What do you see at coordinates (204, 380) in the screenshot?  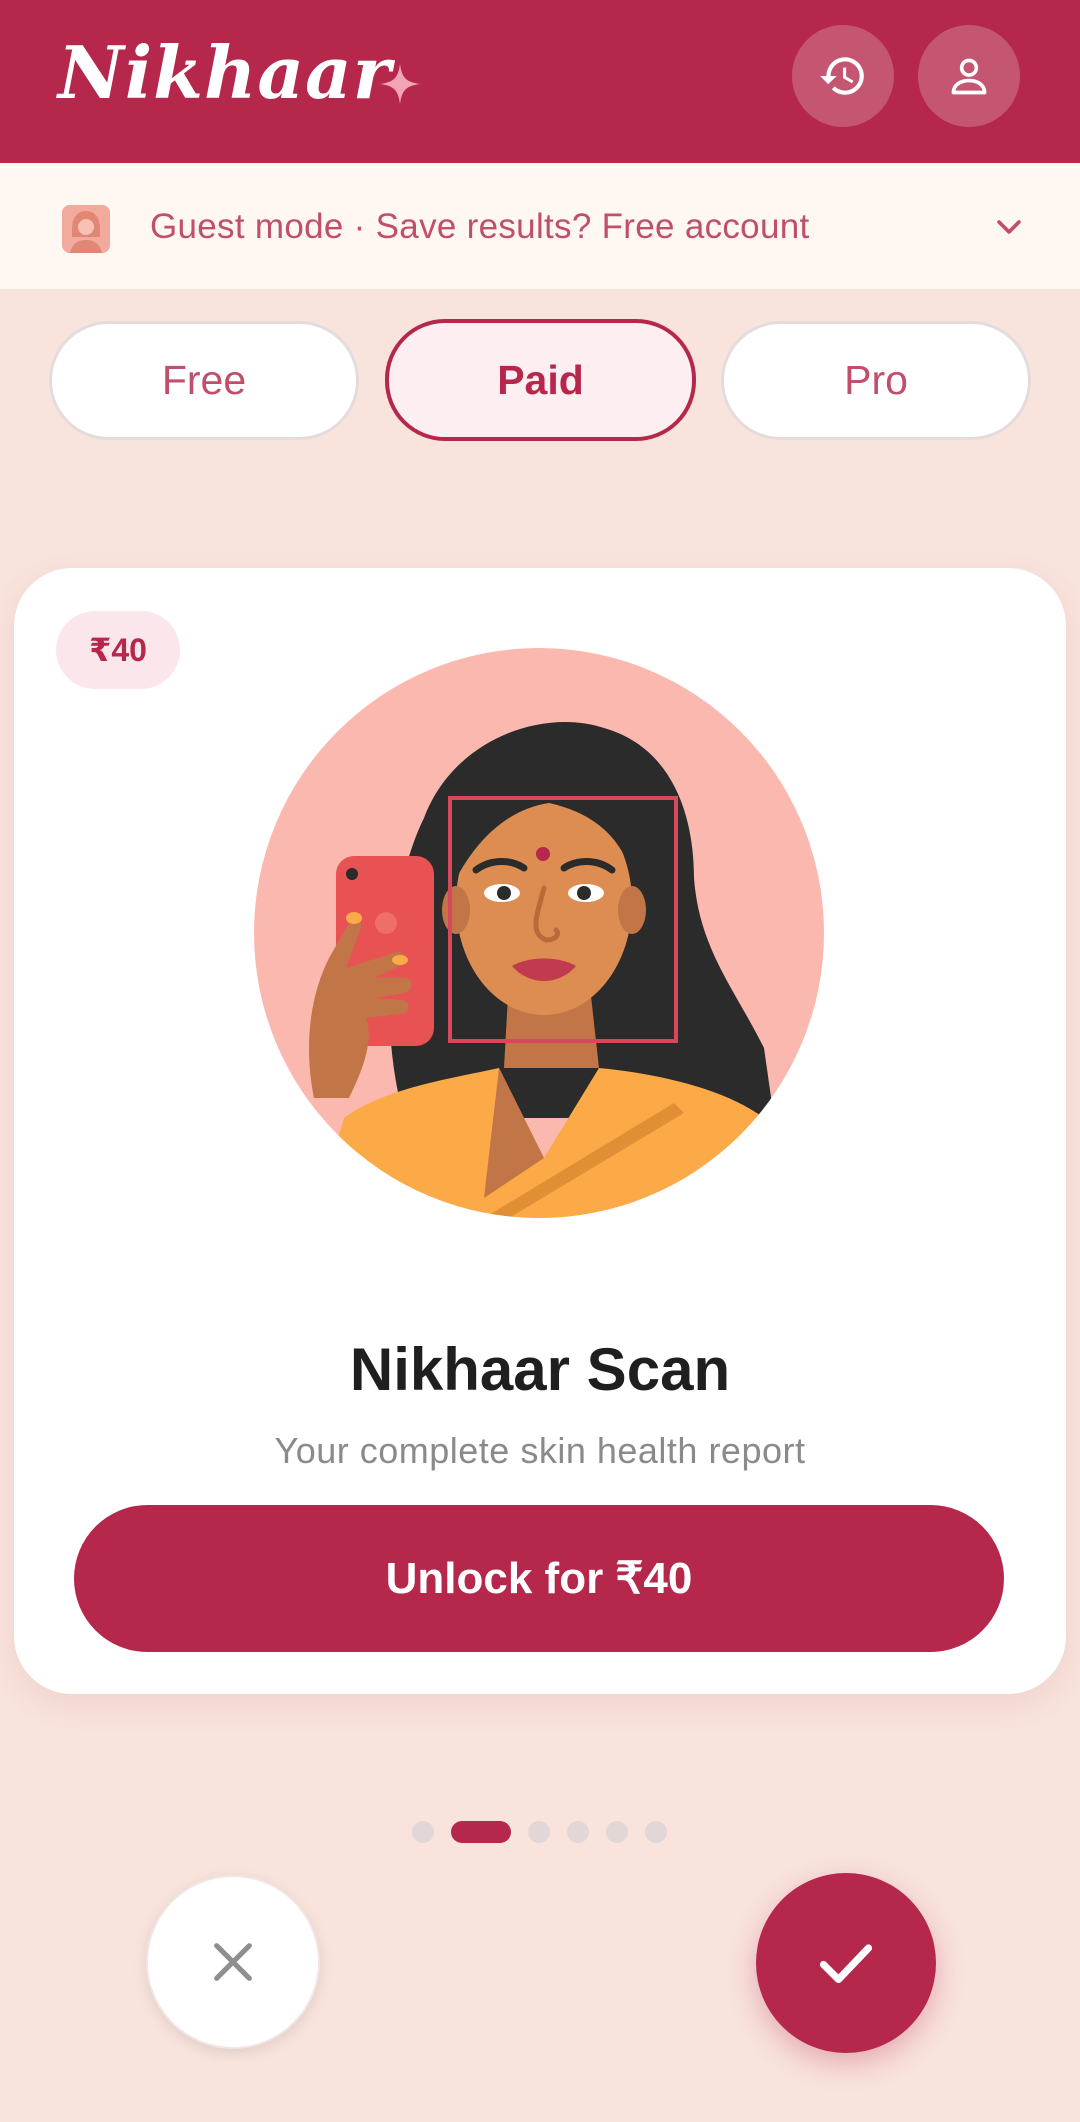 I see `tier-free: Free` at bounding box center [204, 380].